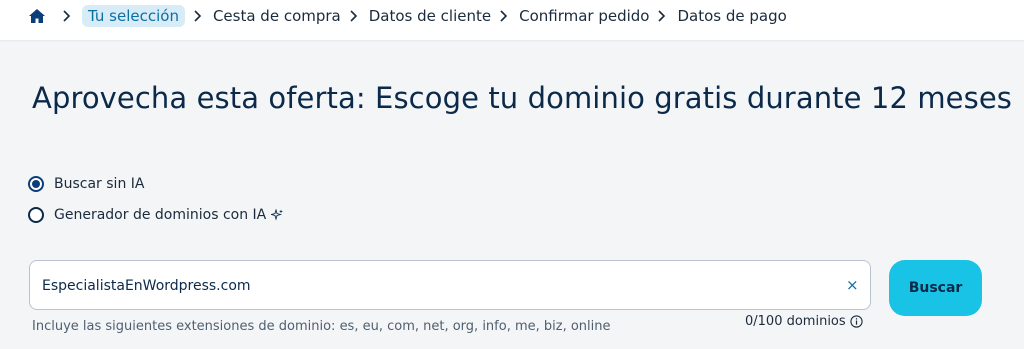 The height and width of the screenshot is (349, 1024). I want to click on info-icon, so click(856, 321).